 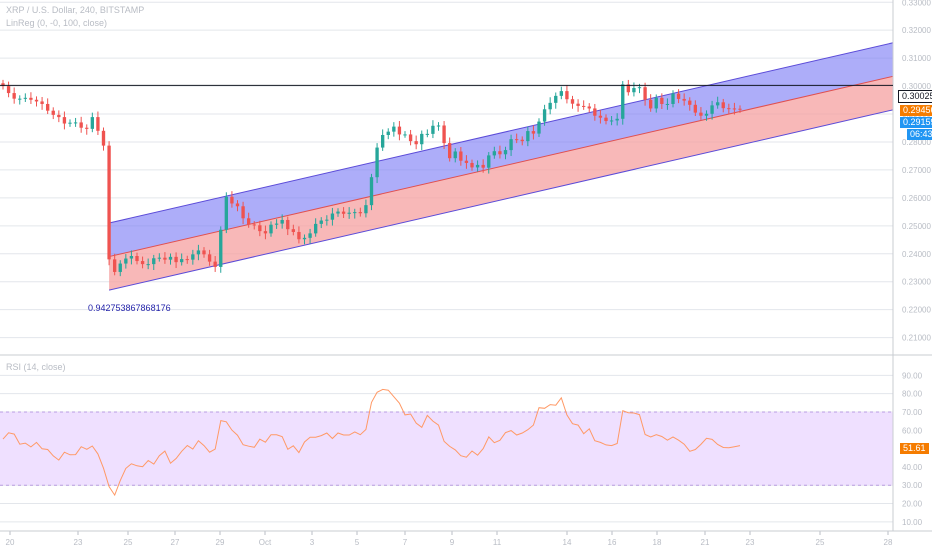 I want to click on price-tick-label: 0.31000, so click(x=916, y=58).